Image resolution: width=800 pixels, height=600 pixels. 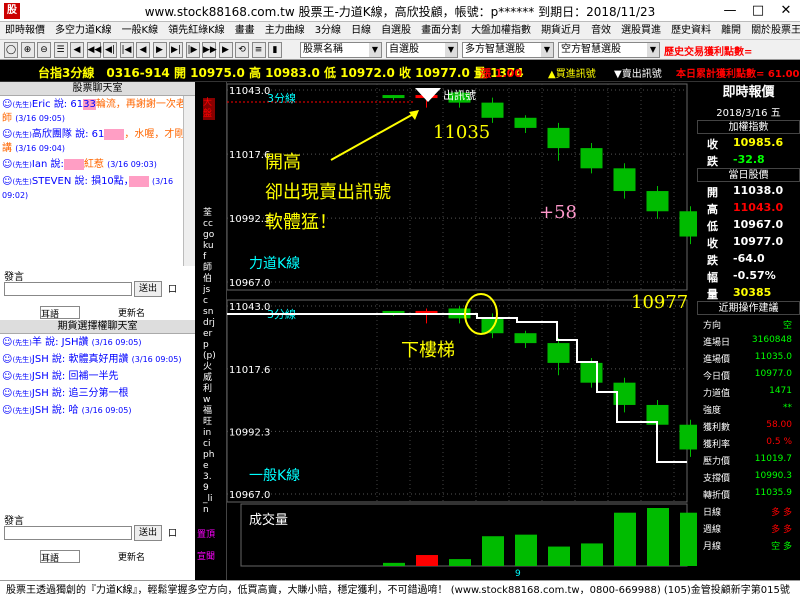 What do you see at coordinates (148, 289) in the screenshot?
I see `stock-chat-send-button: 送出` at bounding box center [148, 289].